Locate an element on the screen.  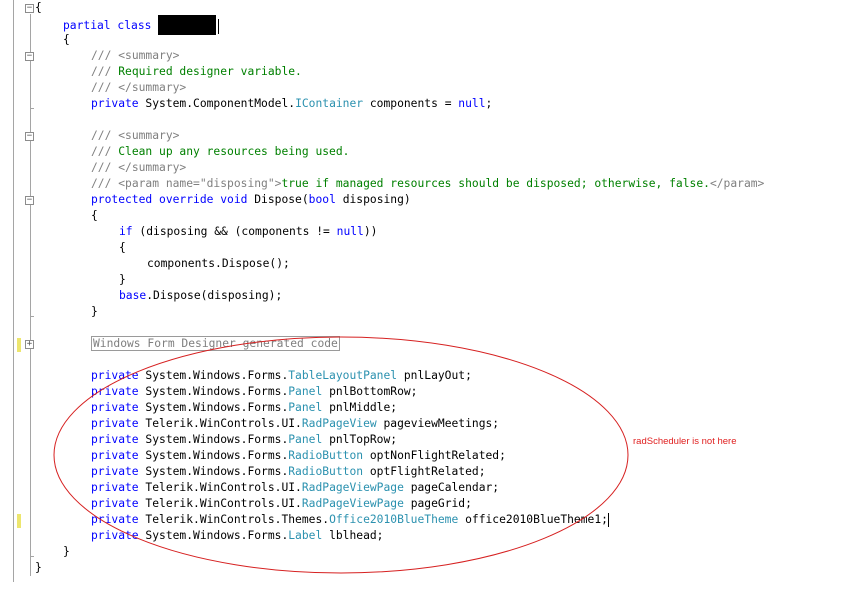
code-token: pnlBottomRow; is located at coordinates (370, 391).